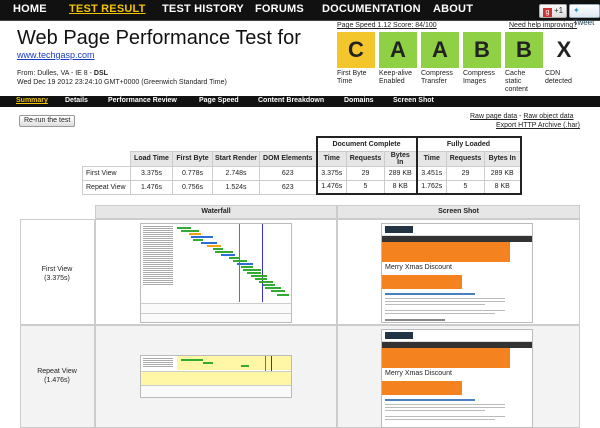  I want to click on grade-label-keep-alive: Keep-alive Enabled, so click(396, 77).